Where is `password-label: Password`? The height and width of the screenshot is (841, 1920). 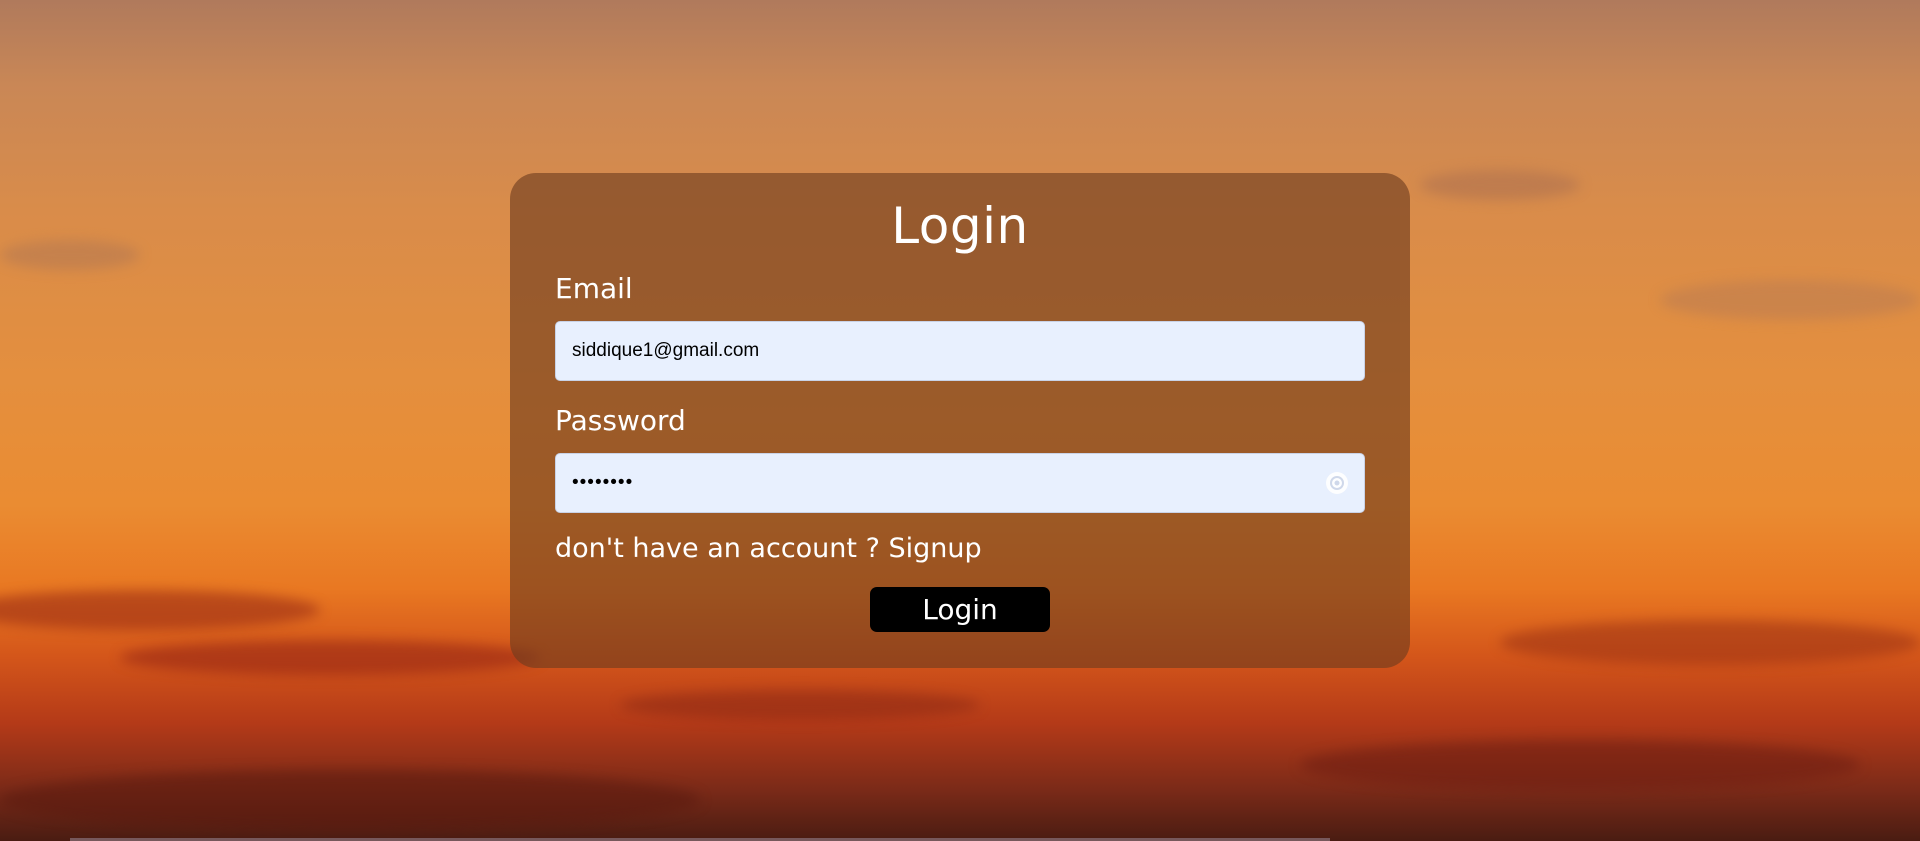 password-label: Password is located at coordinates (620, 420).